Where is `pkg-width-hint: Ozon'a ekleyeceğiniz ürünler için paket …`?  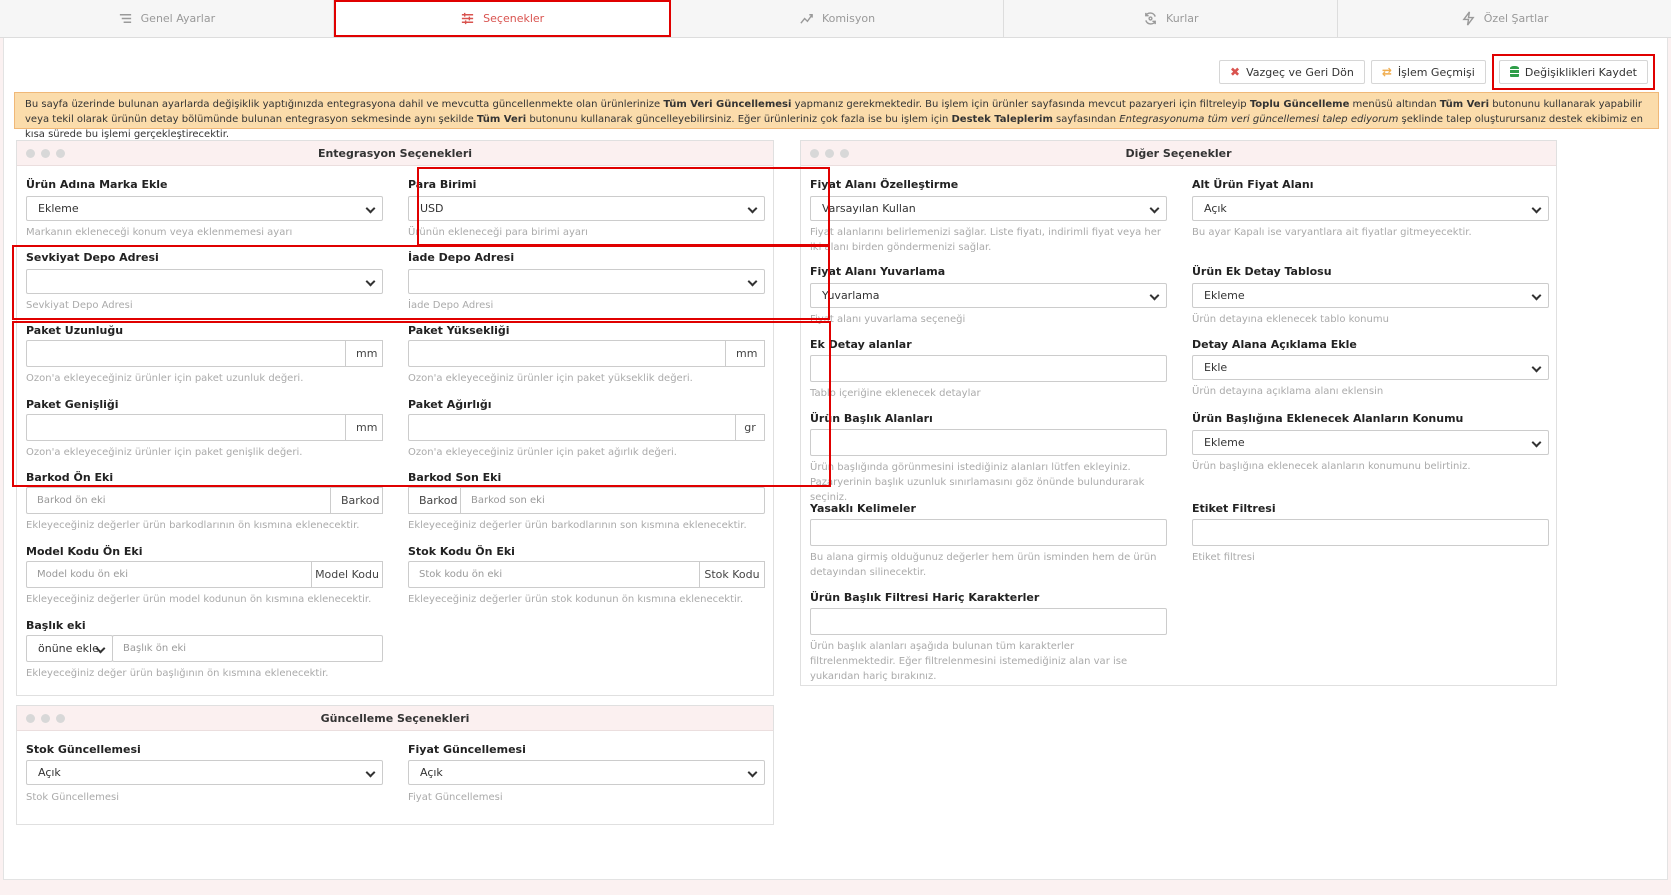
pkg-width-hint: Ozon'a ekleyeceğiniz ürünler için paket … is located at coordinates (164, 452).